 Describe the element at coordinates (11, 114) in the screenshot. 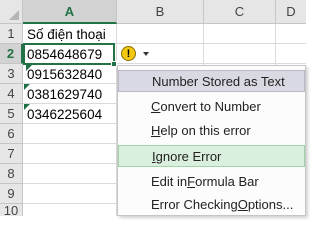

I see `row-header-5: 5` at that location.